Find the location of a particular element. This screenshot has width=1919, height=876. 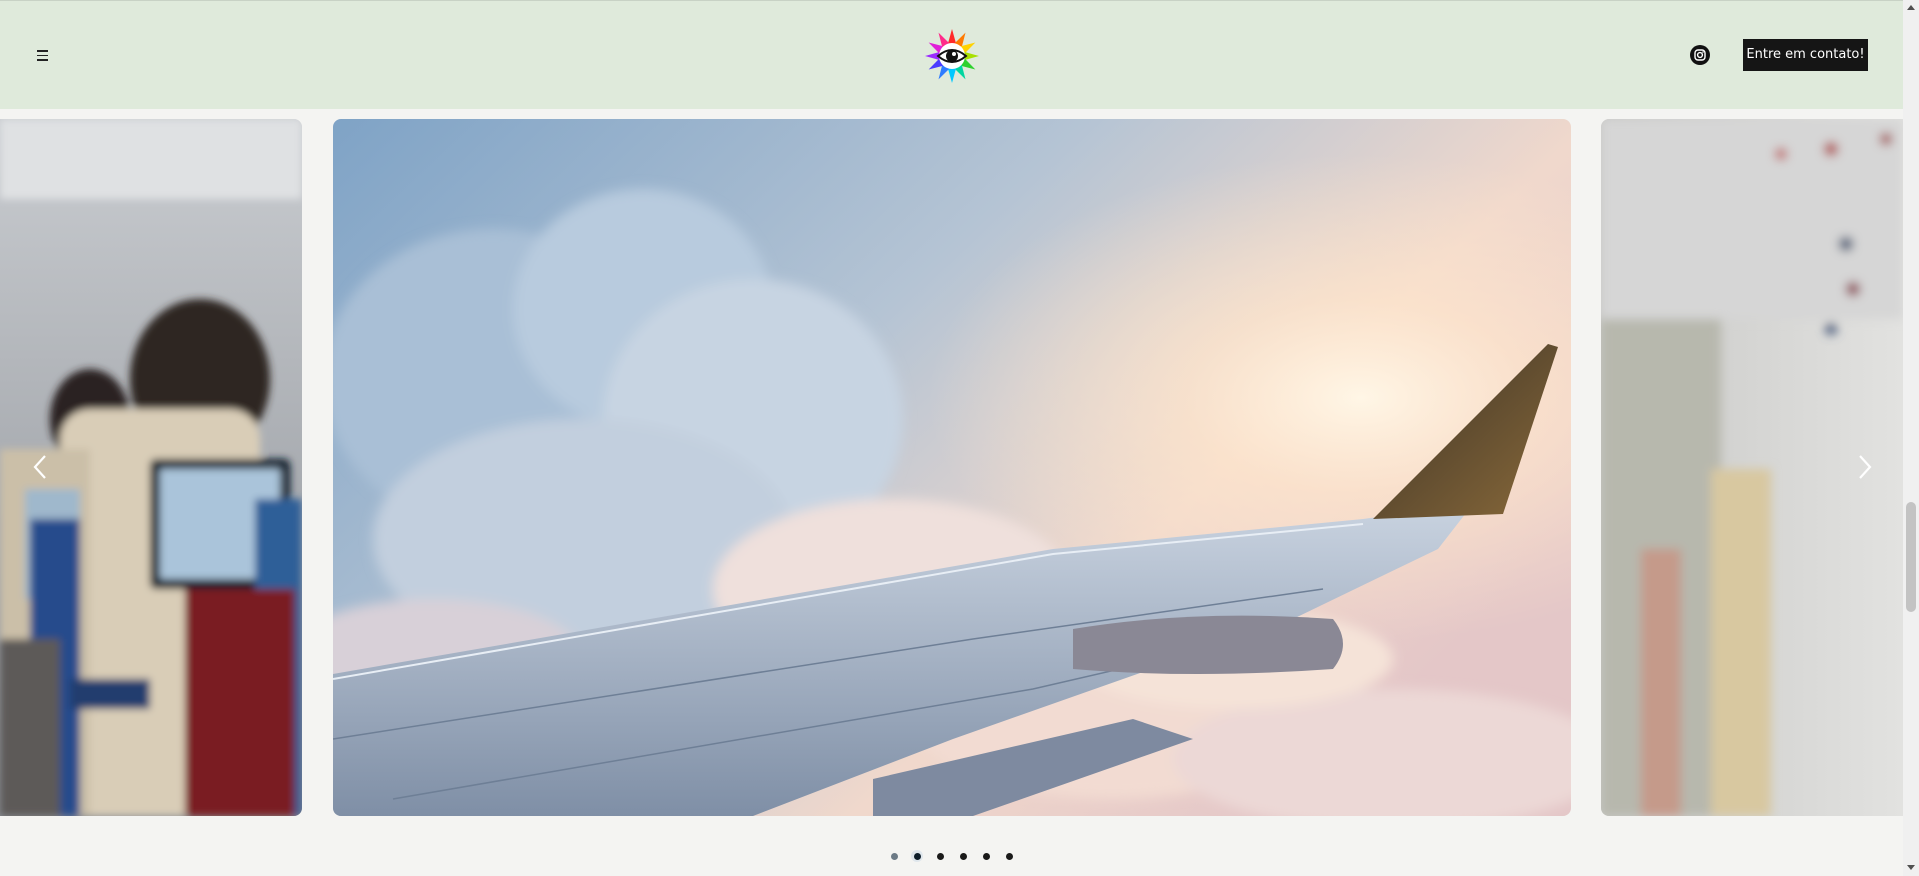

scroll-up-icon is located at coordinates (1911, 7).